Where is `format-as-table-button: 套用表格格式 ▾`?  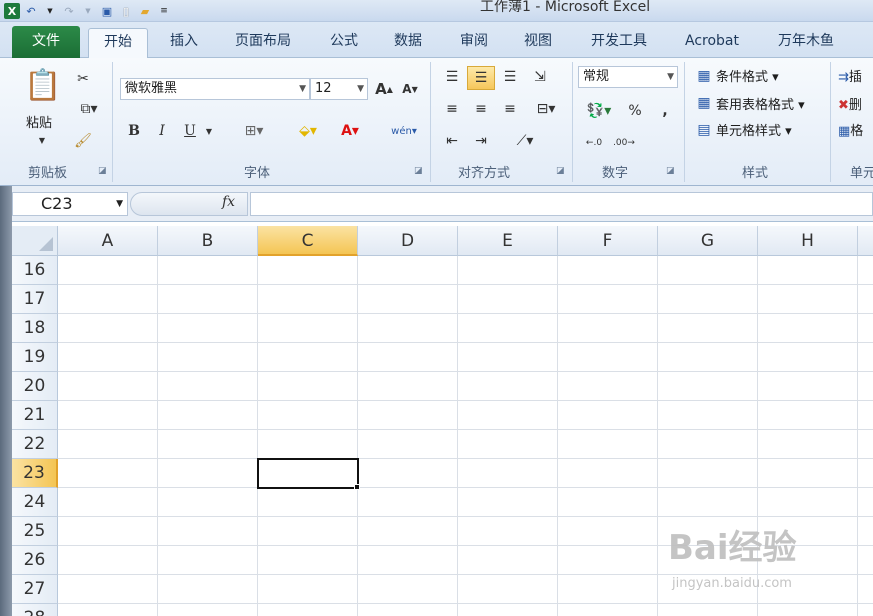
format-as-table-button: 套用表格格式 ▾ is located at coordinates (760, 103).